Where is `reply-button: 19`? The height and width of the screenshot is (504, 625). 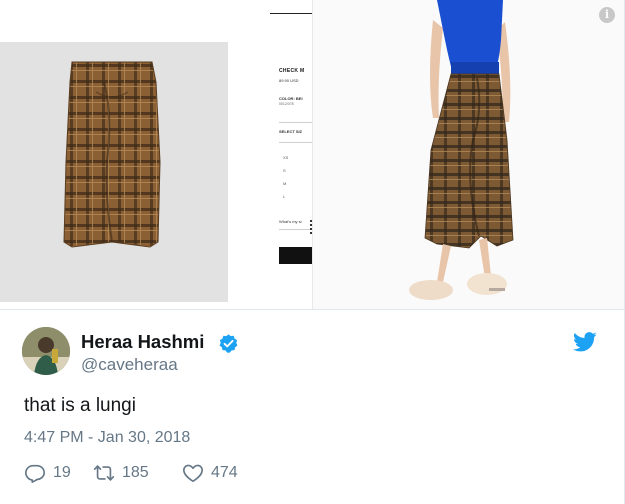
reply-button: 19 is located at coordinates (47, 473).